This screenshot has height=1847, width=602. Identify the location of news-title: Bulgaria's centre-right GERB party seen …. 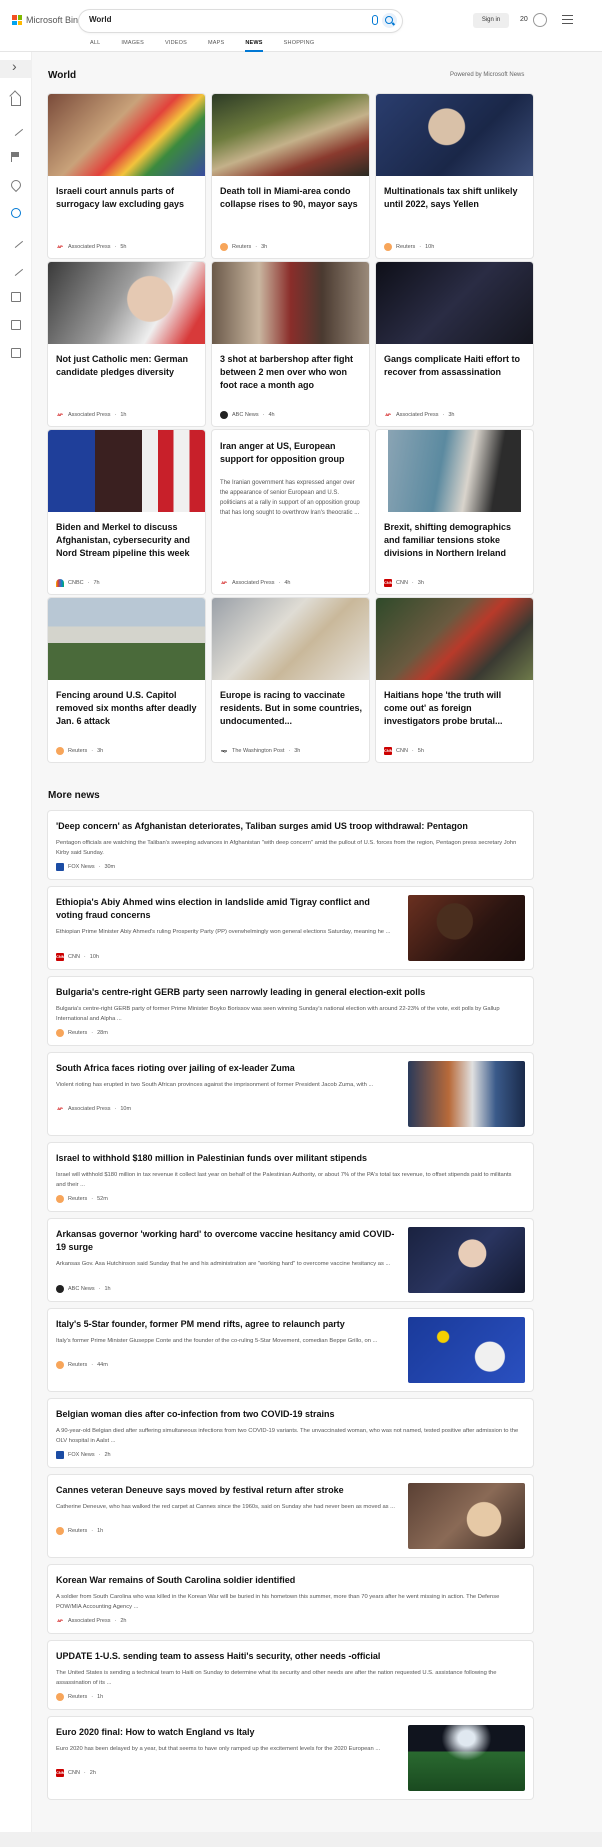
(288, 992).